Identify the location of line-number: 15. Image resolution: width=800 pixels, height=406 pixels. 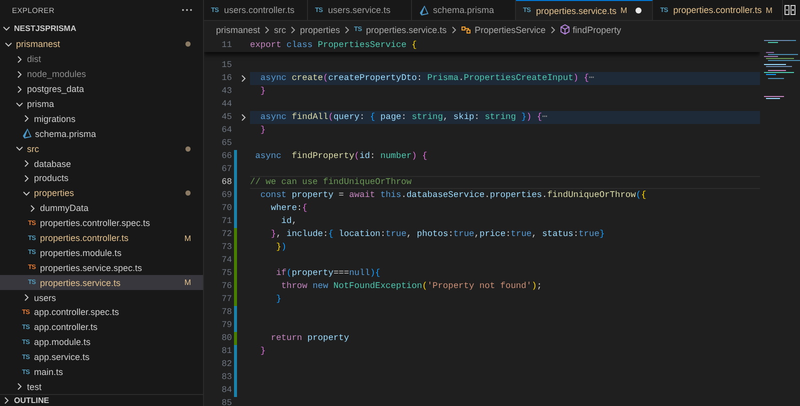
(226, 65).